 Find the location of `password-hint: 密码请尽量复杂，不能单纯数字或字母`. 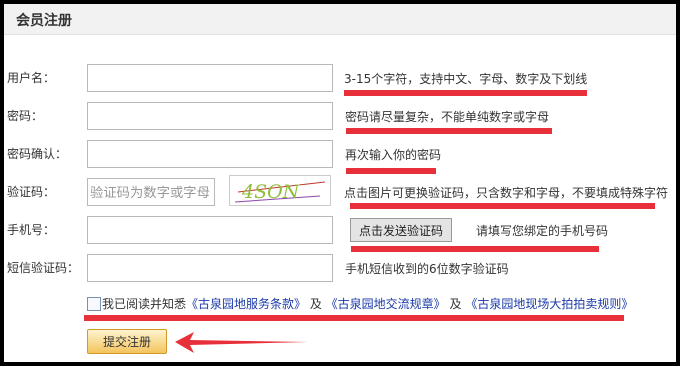

password-hint: 密码请尽量复杂，不能单纯数字或字母 is located at coordinates (447, 117).